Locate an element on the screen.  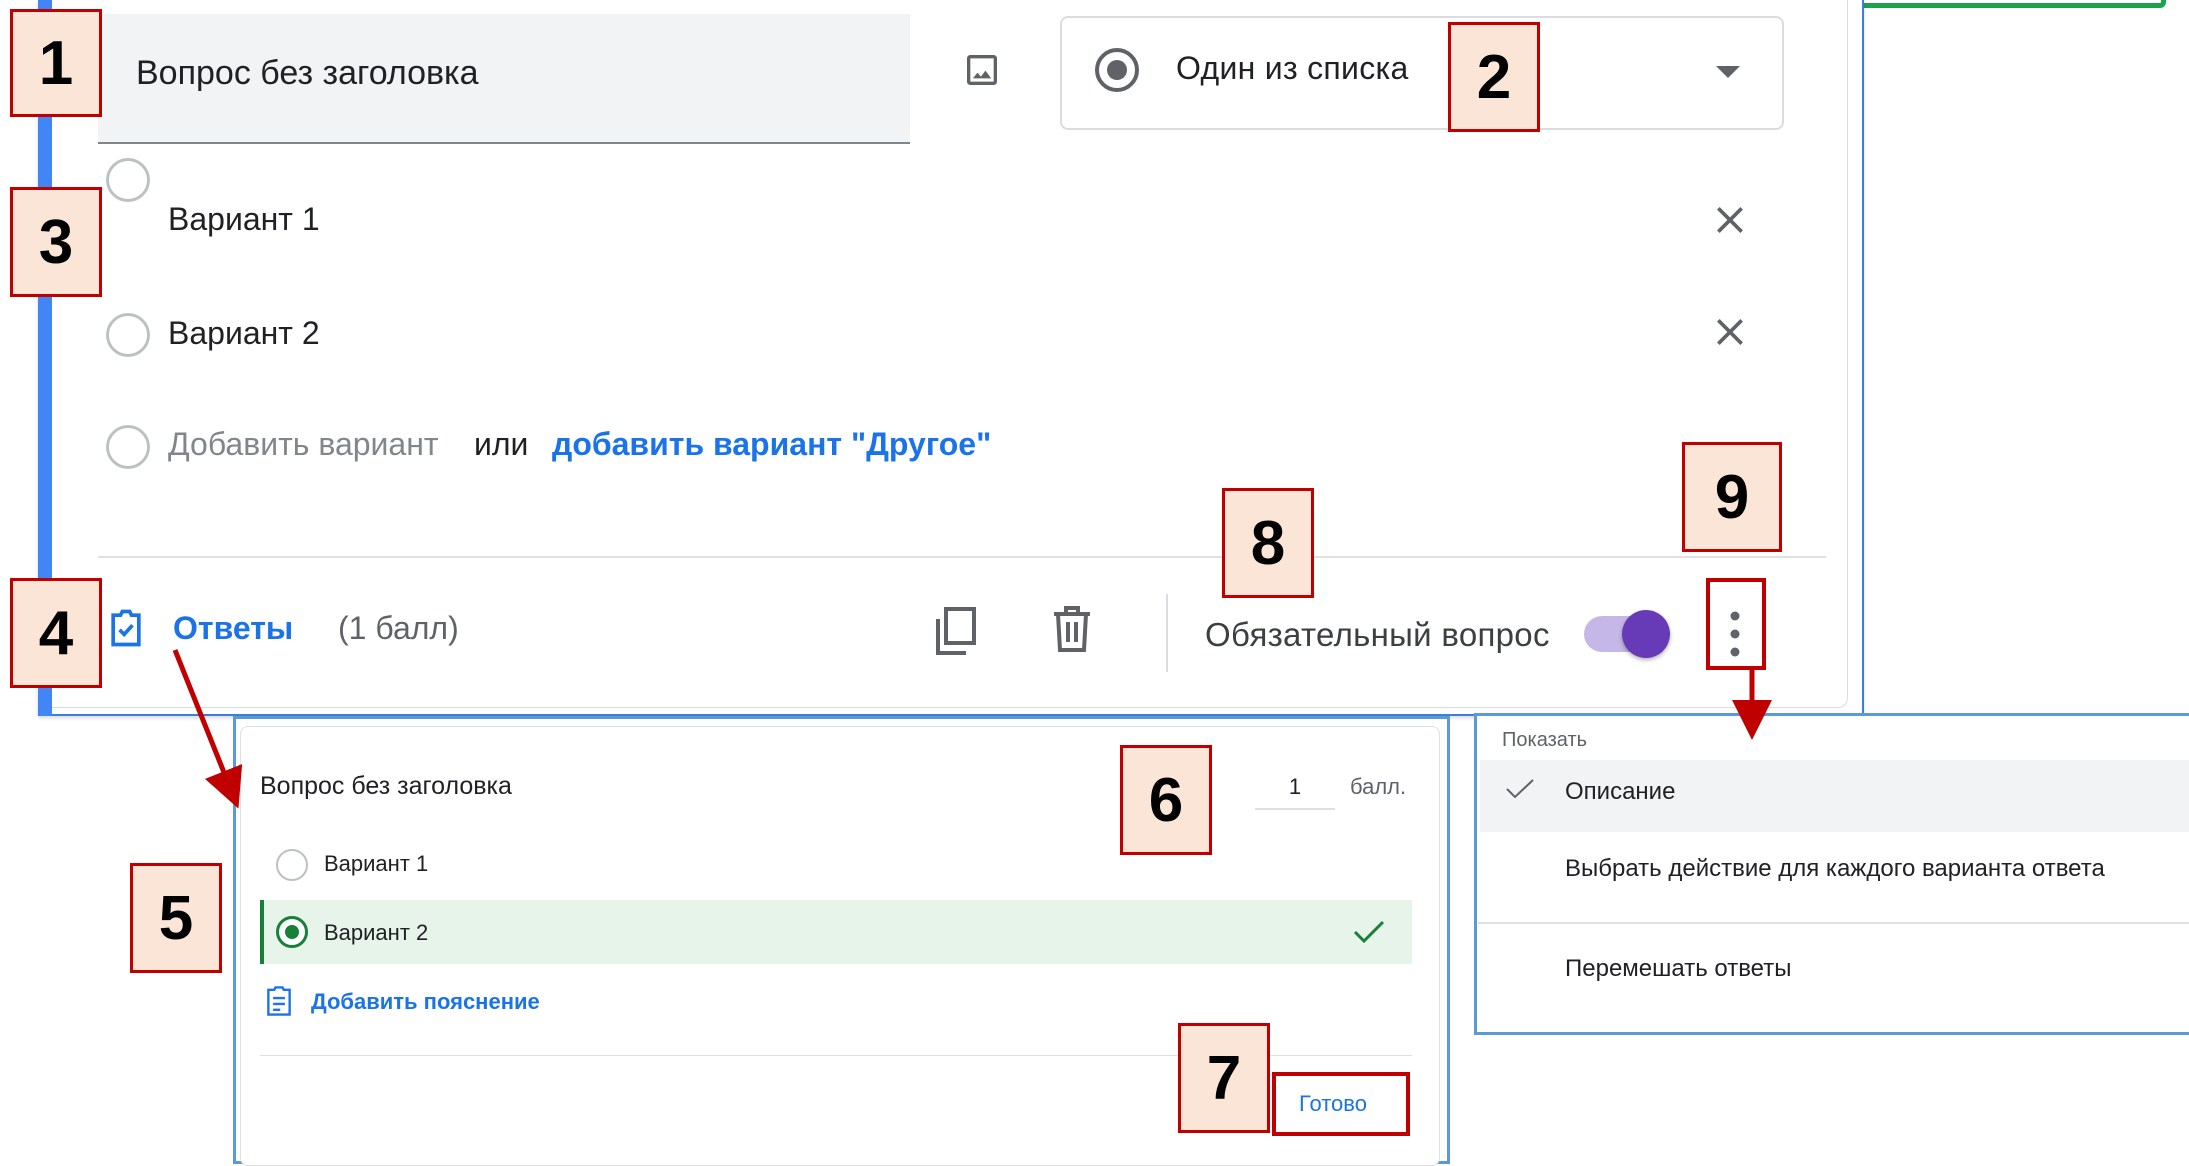
question-type-label: Один из списка is located at coordinates (1292, 68).